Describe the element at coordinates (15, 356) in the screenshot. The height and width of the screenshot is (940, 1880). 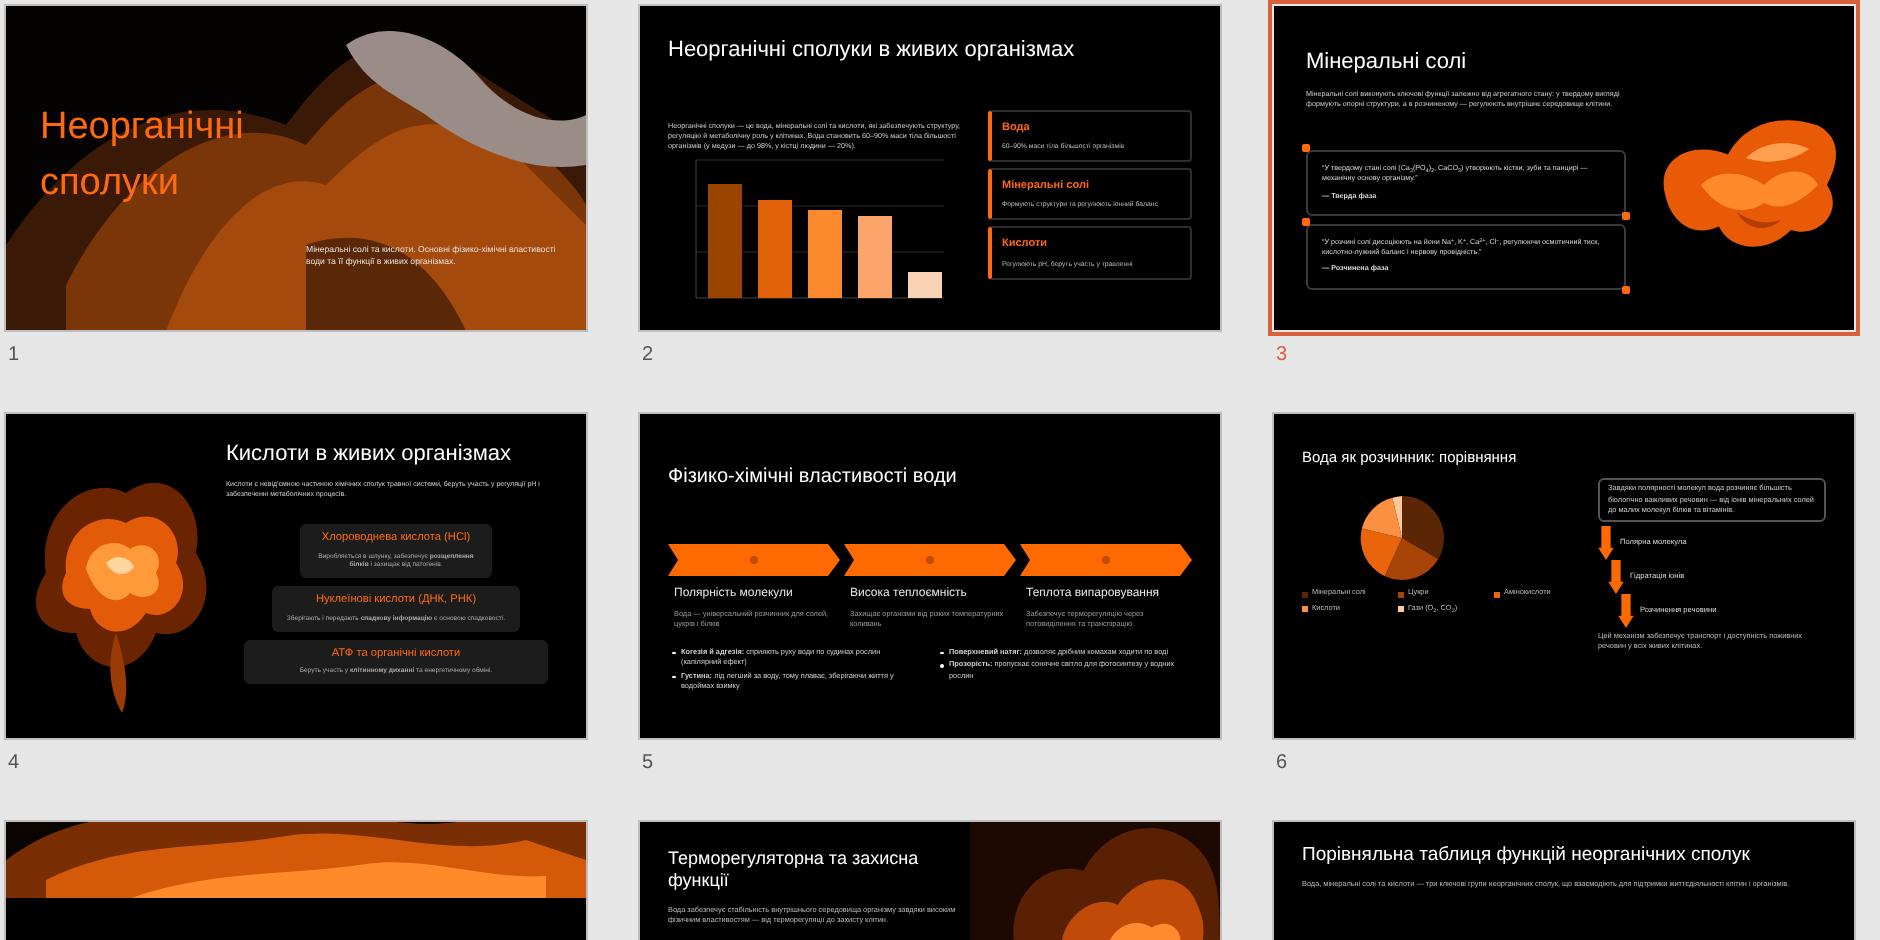
I see `slide-number: 1` at that location.